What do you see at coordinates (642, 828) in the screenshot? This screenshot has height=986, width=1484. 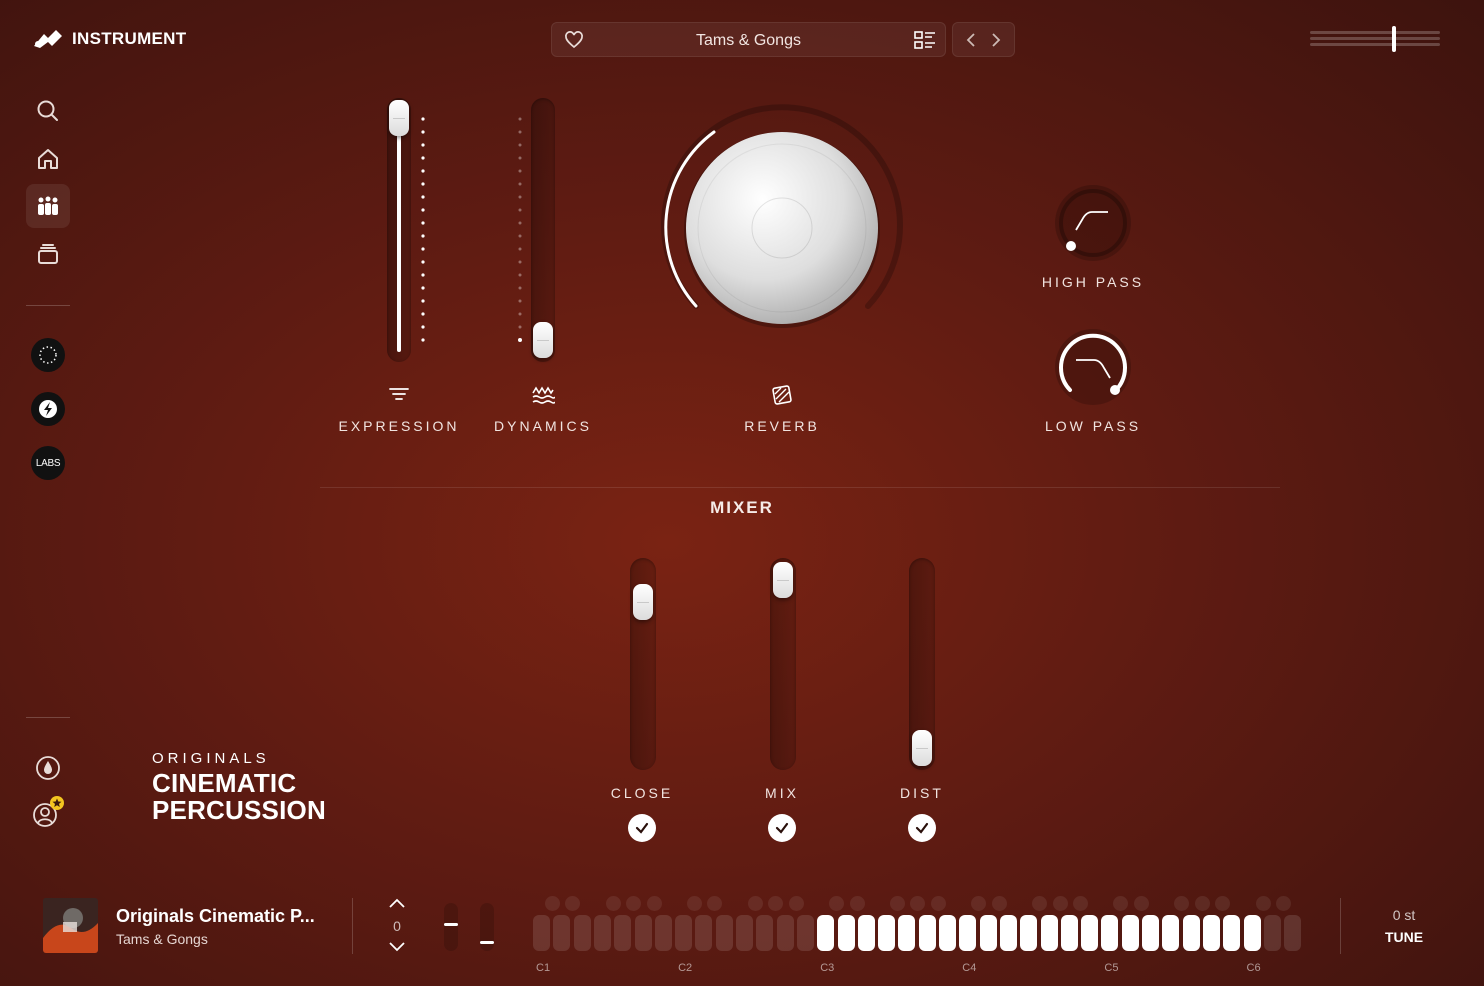 I see `mixer-close-toggle` at bounding box center [642, 828].